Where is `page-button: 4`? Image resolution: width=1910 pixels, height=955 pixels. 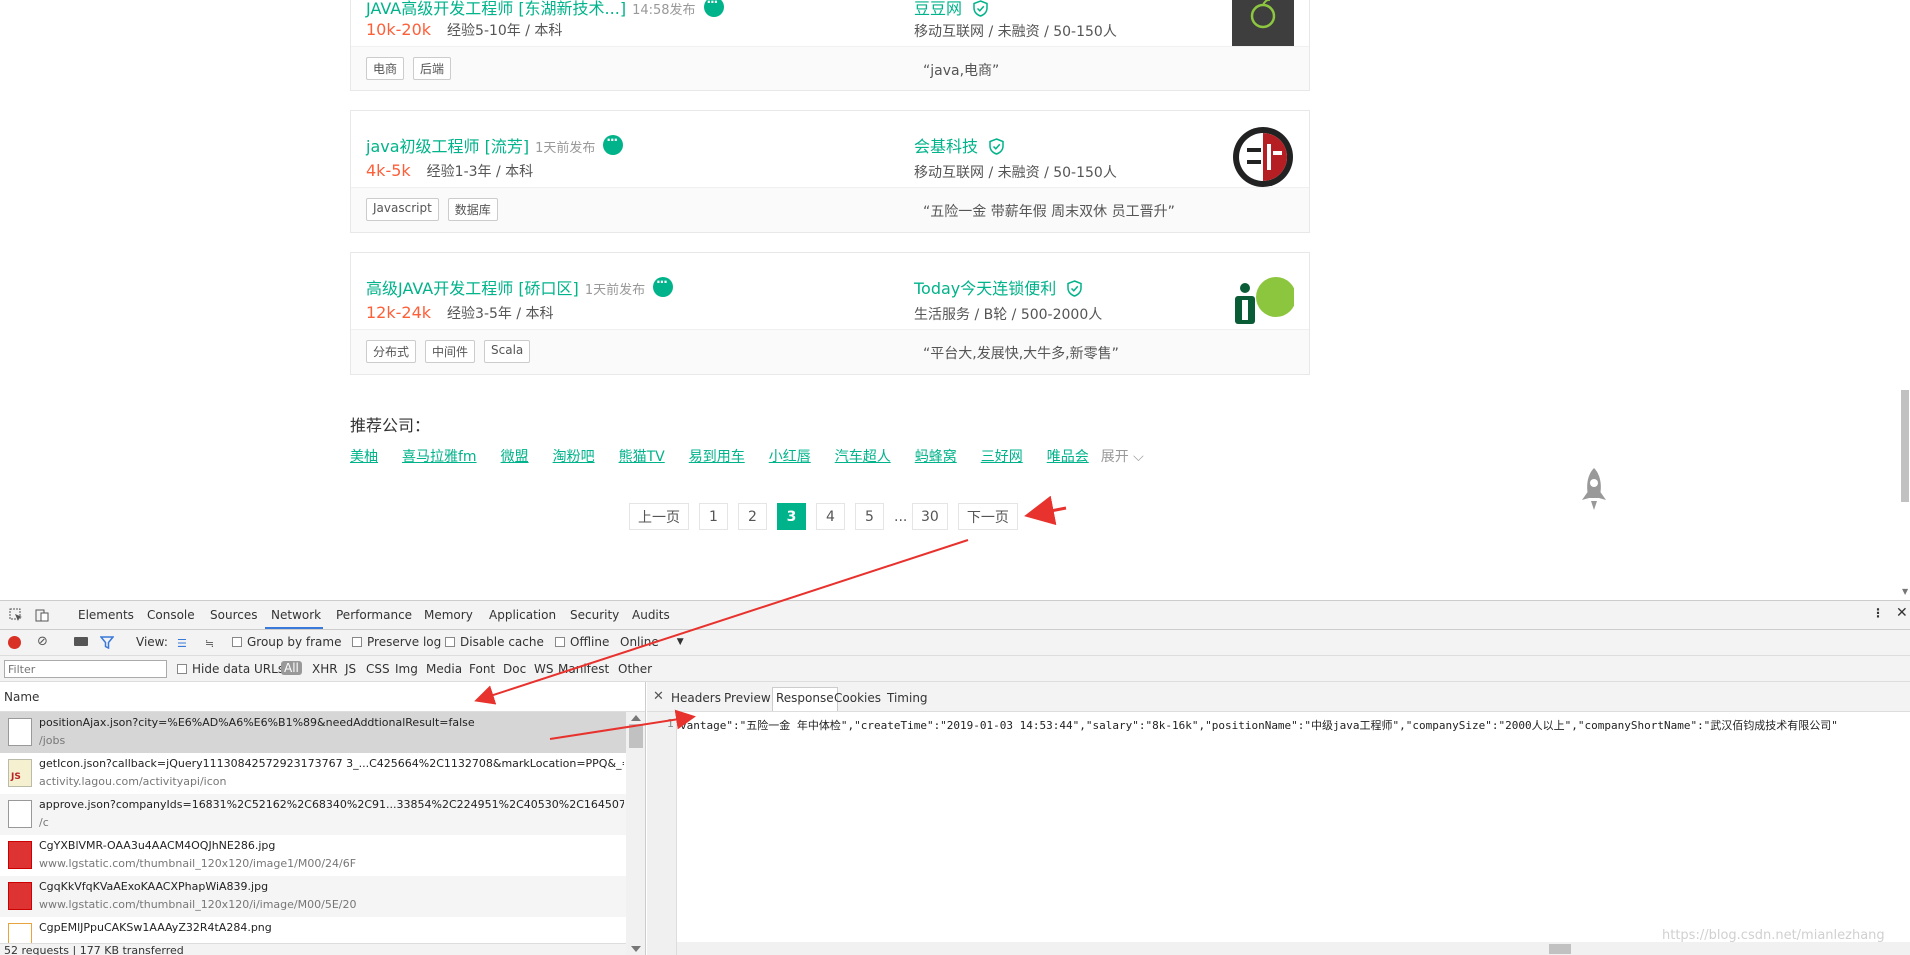
page-button: 4 is located at coordinates (830, 516).